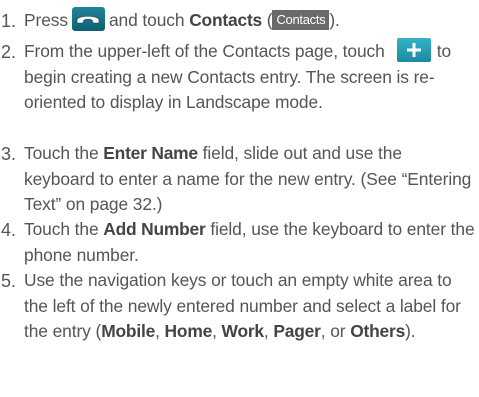 Image resolution: width=479 pixels, height=397 pixels. I want to click on plus-icon, so click(413, 50).